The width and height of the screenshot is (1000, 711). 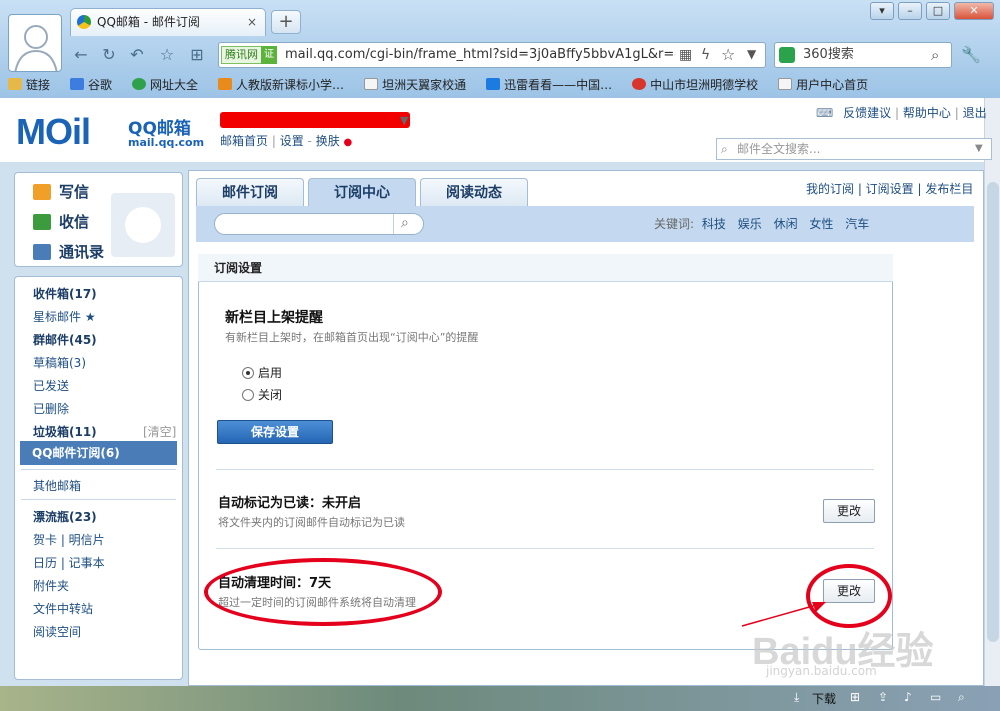 What do you see at coordinates (91, 84) in the screenshot?
I see `bookmark-item: 谷歌` at bounding box center [91, 84].